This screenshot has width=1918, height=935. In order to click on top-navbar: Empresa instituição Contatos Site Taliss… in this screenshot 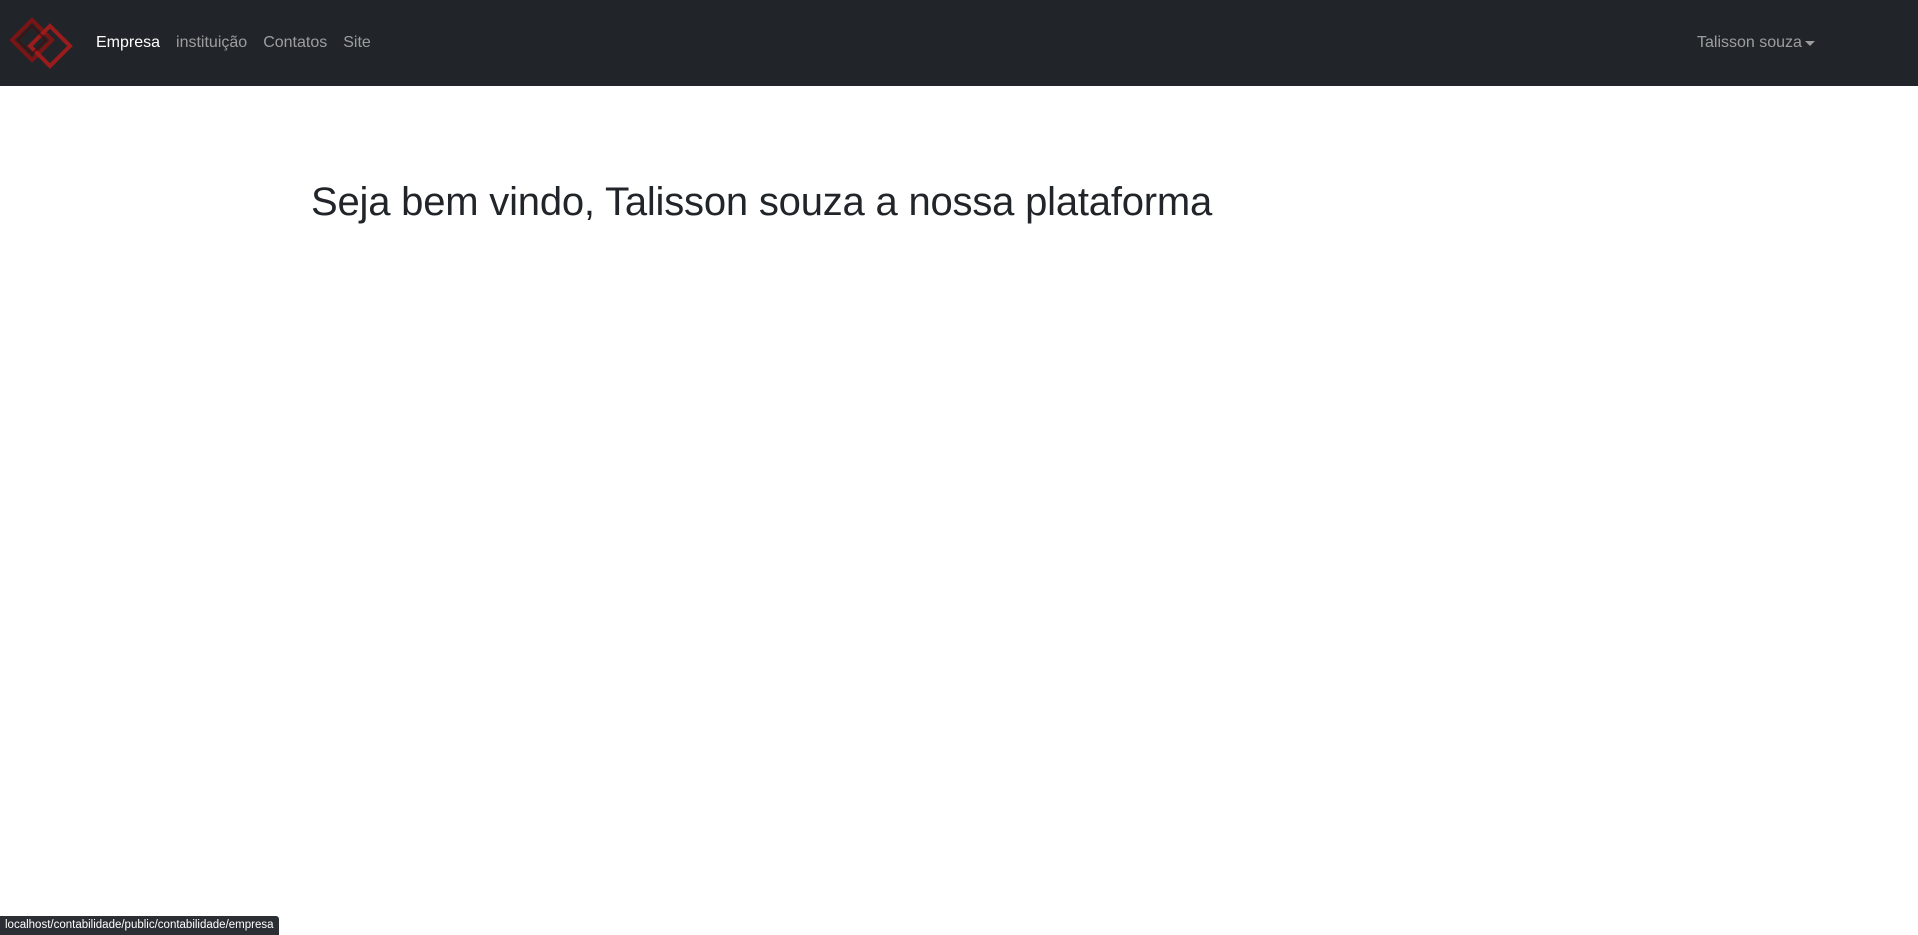, I will do `click(959, 43)`.